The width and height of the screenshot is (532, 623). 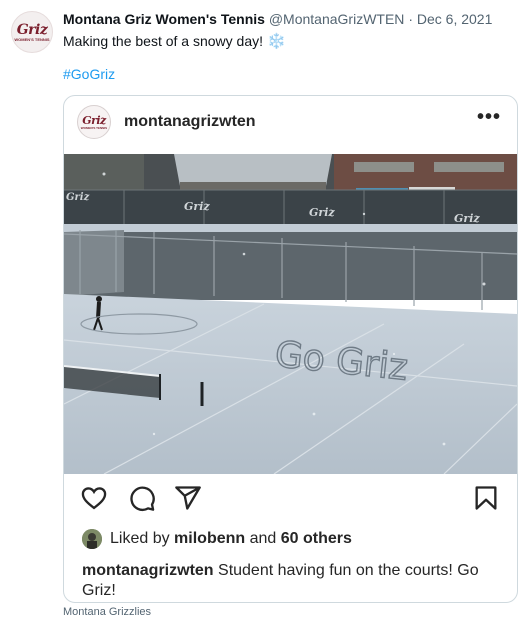 What do you see at coordinates (190, 122) in the screenshot?
I see `embed-username: montanagrizwten` at bounding box center [190, 122].